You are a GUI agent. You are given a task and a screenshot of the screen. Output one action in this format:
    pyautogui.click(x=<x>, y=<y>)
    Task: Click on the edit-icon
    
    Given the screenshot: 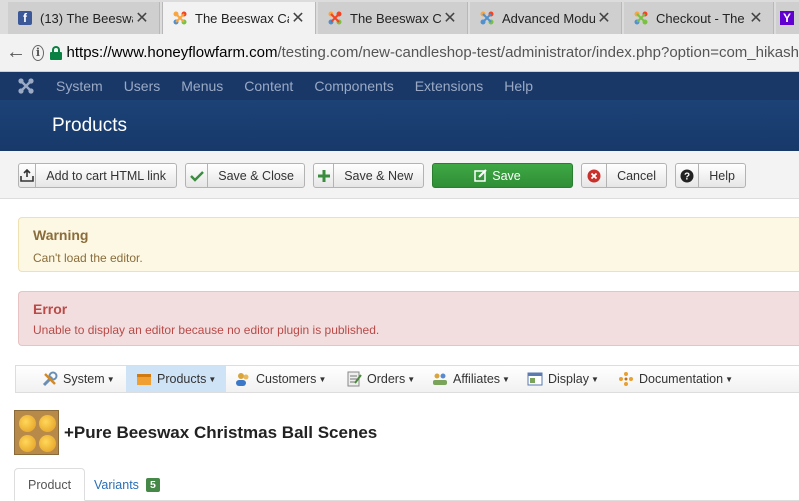 What is the action you would take?
    pyautogui.click(x=480, y=175)
    